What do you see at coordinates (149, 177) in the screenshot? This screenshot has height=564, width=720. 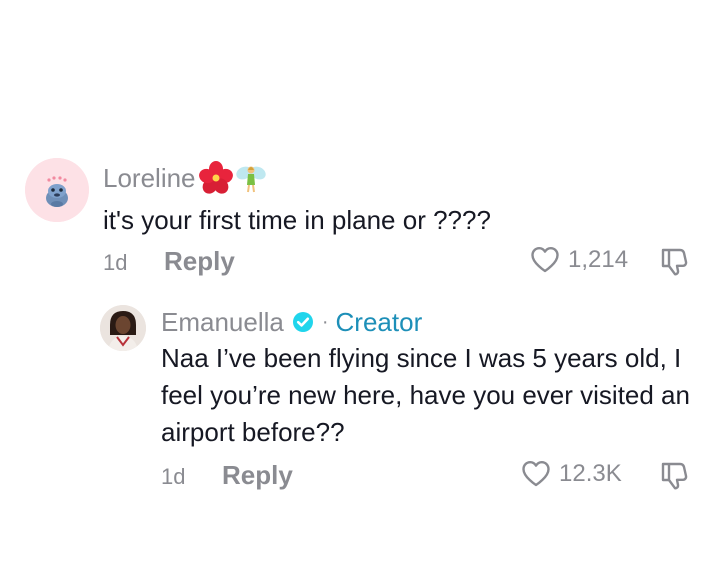 I see `username-text: Loreline` at bounding box center [149, 177].